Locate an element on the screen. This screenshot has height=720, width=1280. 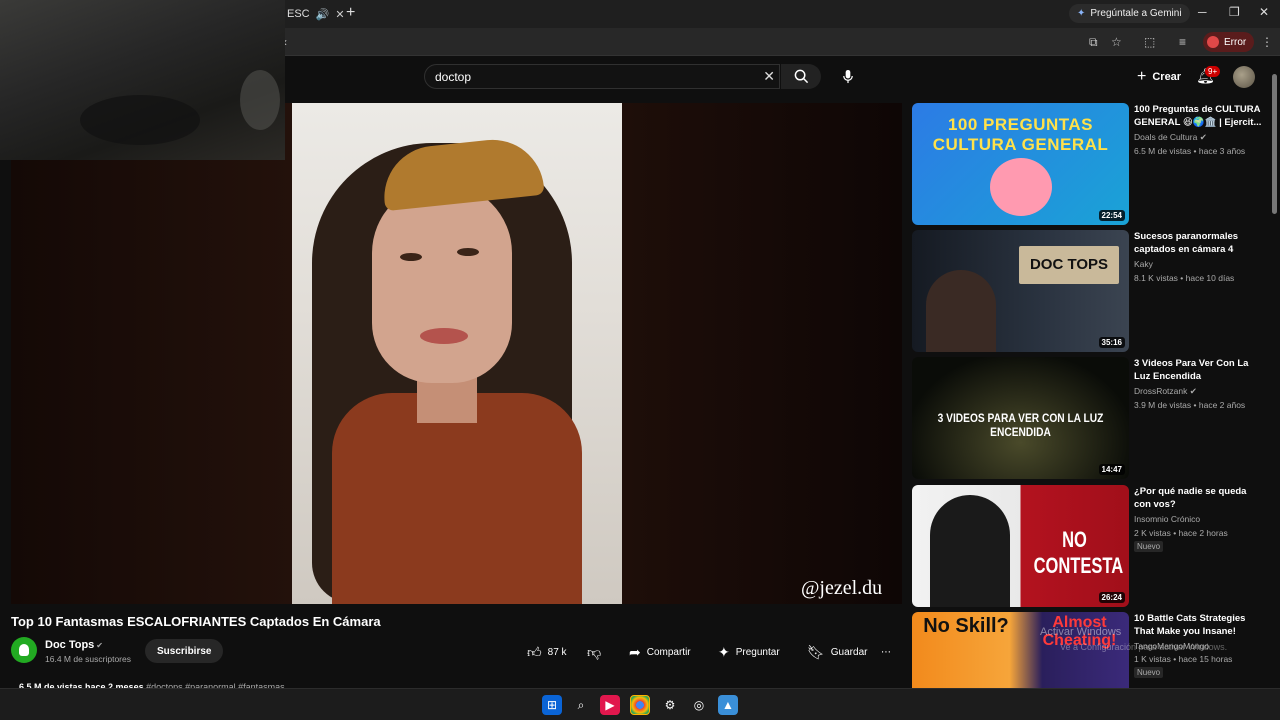
person-face is located at coordinates (442, 283).